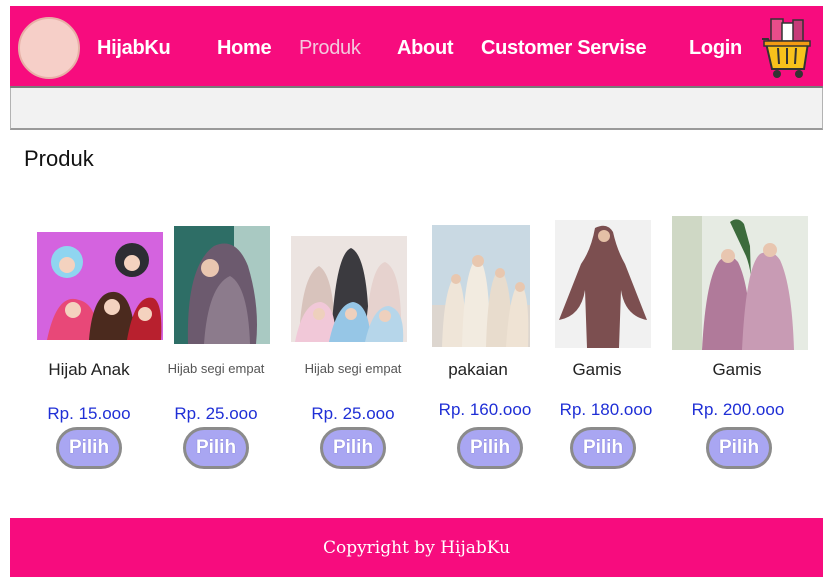  Describe the element at coordinates (606, 409) in the screenshot. I see `product-price: Rp. 180.ooo` at that location.